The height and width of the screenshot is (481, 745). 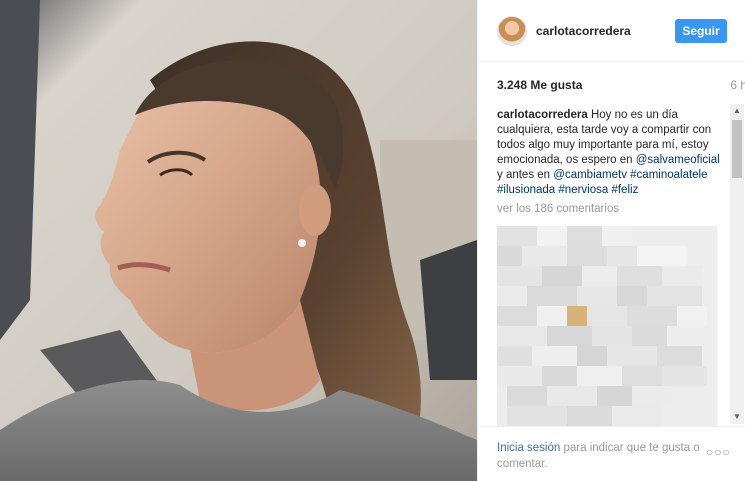 I want to click on comments-scrollbar: ▲ ▼, so click(x=737, y=264).